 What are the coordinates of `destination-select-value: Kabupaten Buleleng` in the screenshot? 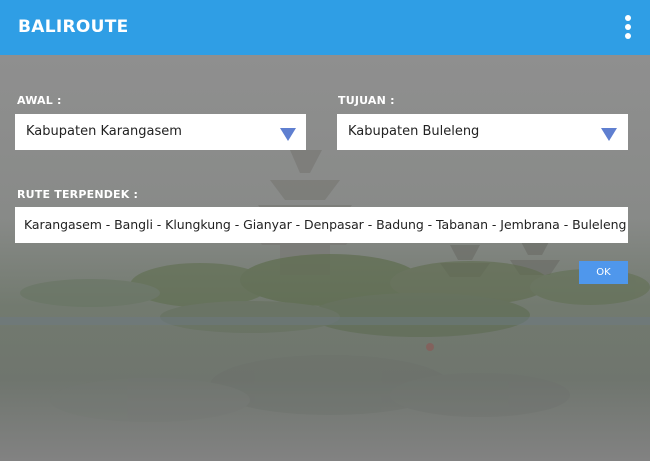 It's located at (414, 131).